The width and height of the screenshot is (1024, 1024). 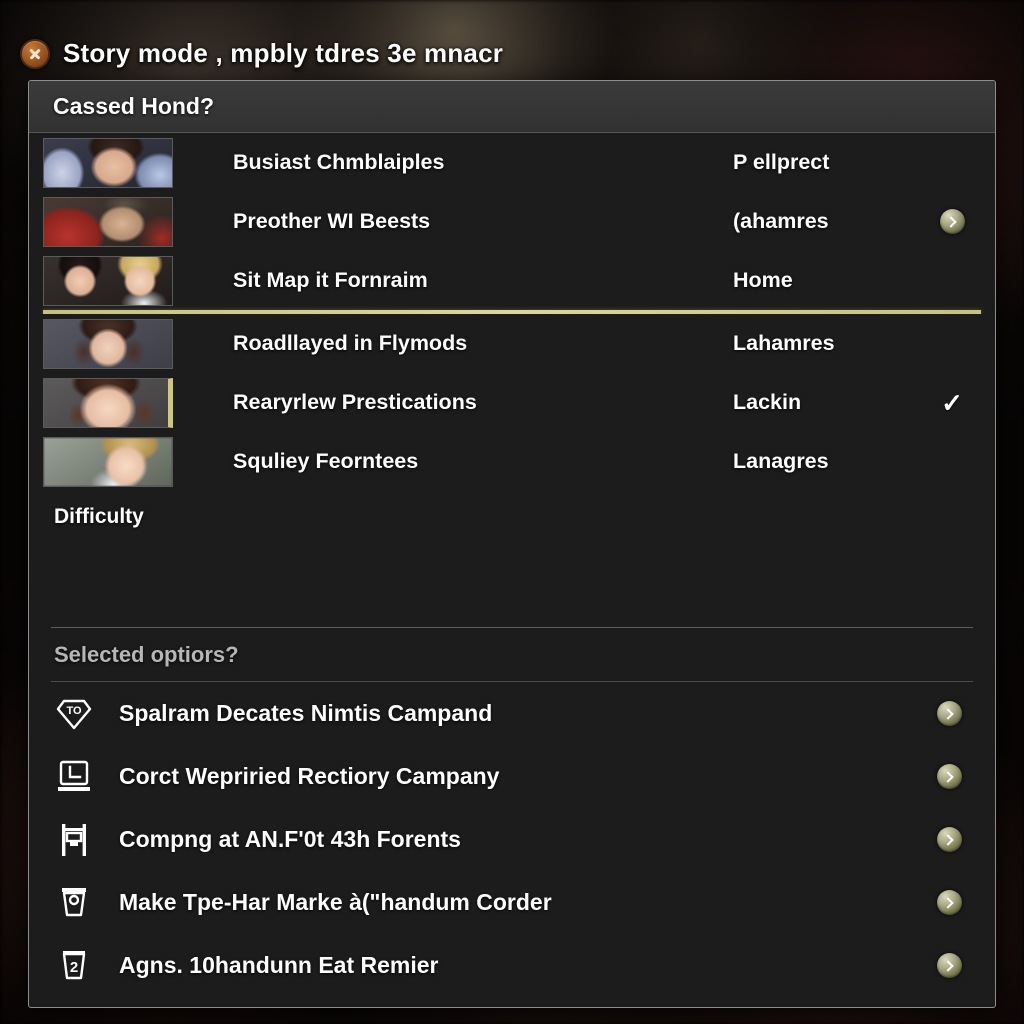 I want to click on diamond-to-icon: TO, so click(x=74, y=714).